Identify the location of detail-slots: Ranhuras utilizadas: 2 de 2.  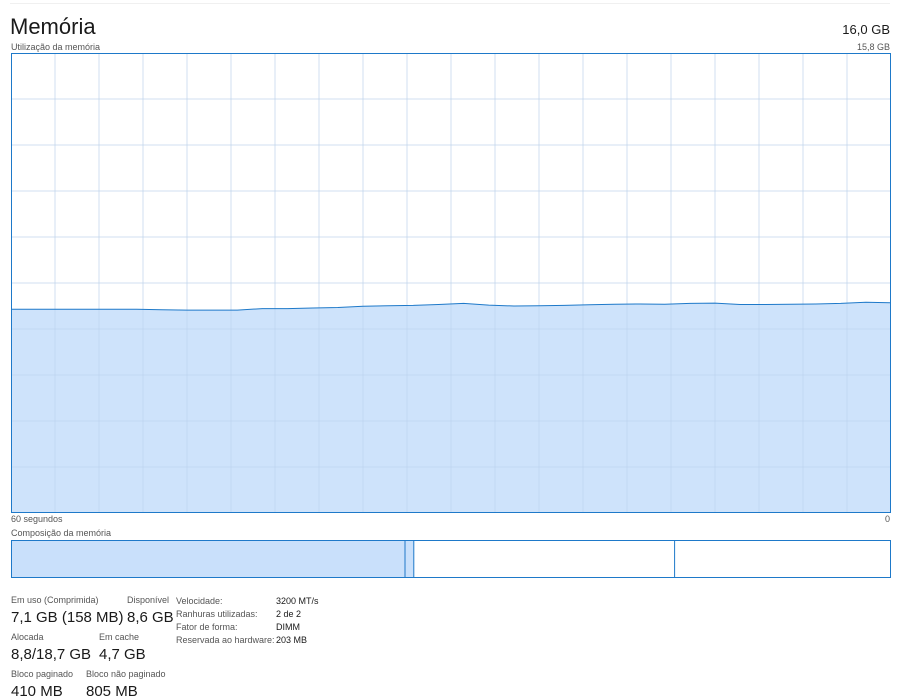
(247, 614).